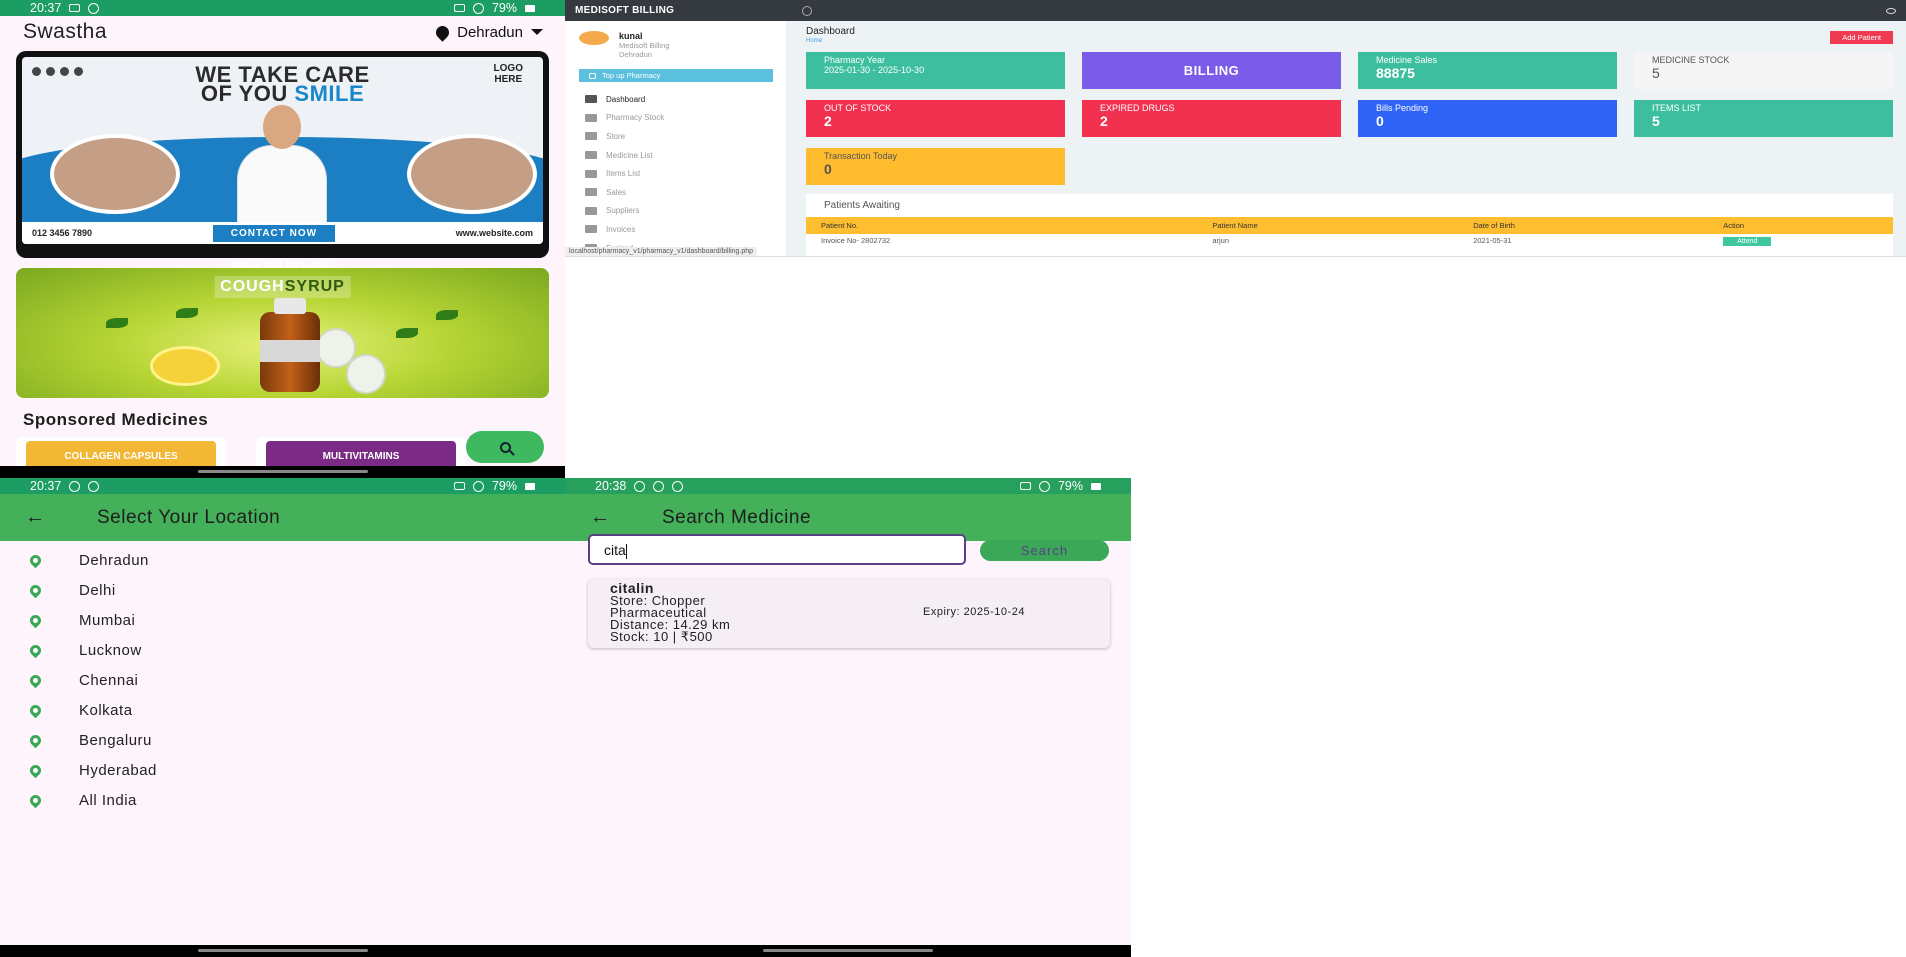 This screenshot has width=1906, height=957. I want to click on card-pharmacy-year: Pharmacy Year 2025-01-30 - 2025-10-30, so click(935, 70).